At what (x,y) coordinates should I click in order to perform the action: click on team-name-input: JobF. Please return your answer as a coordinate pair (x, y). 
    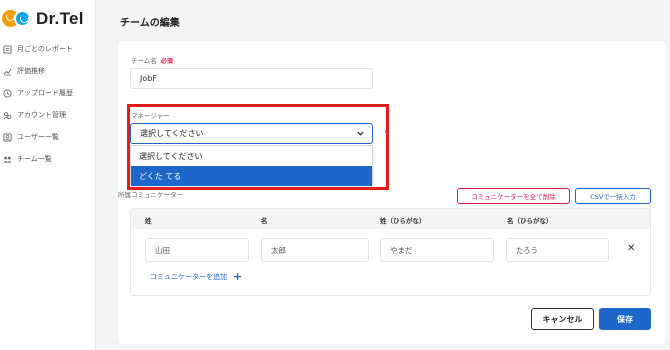
    Looking at the image, I should click on (251, 78).